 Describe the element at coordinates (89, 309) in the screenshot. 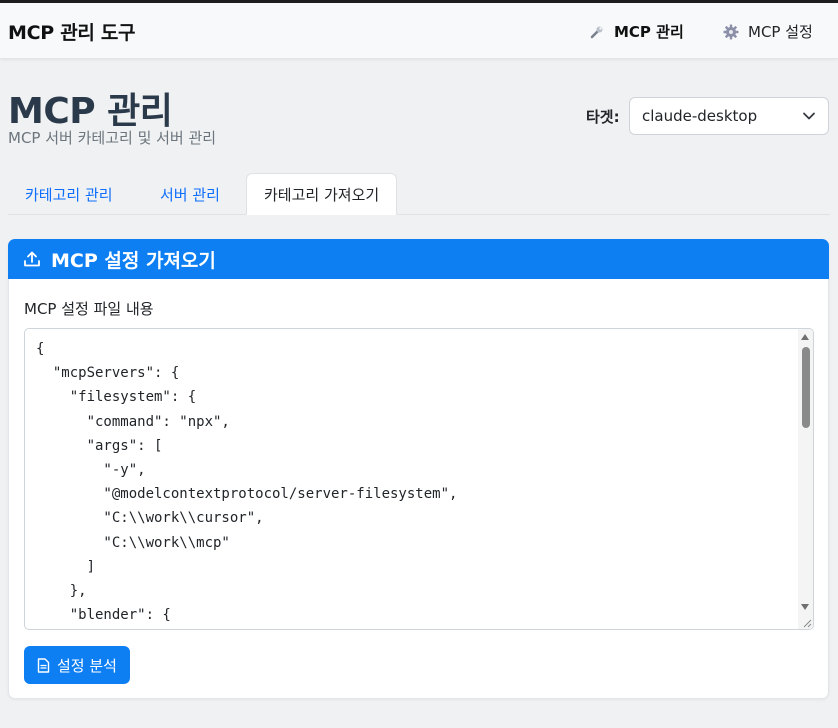

I see `config-field-label: MCP 설정 파일 내용` at that location.